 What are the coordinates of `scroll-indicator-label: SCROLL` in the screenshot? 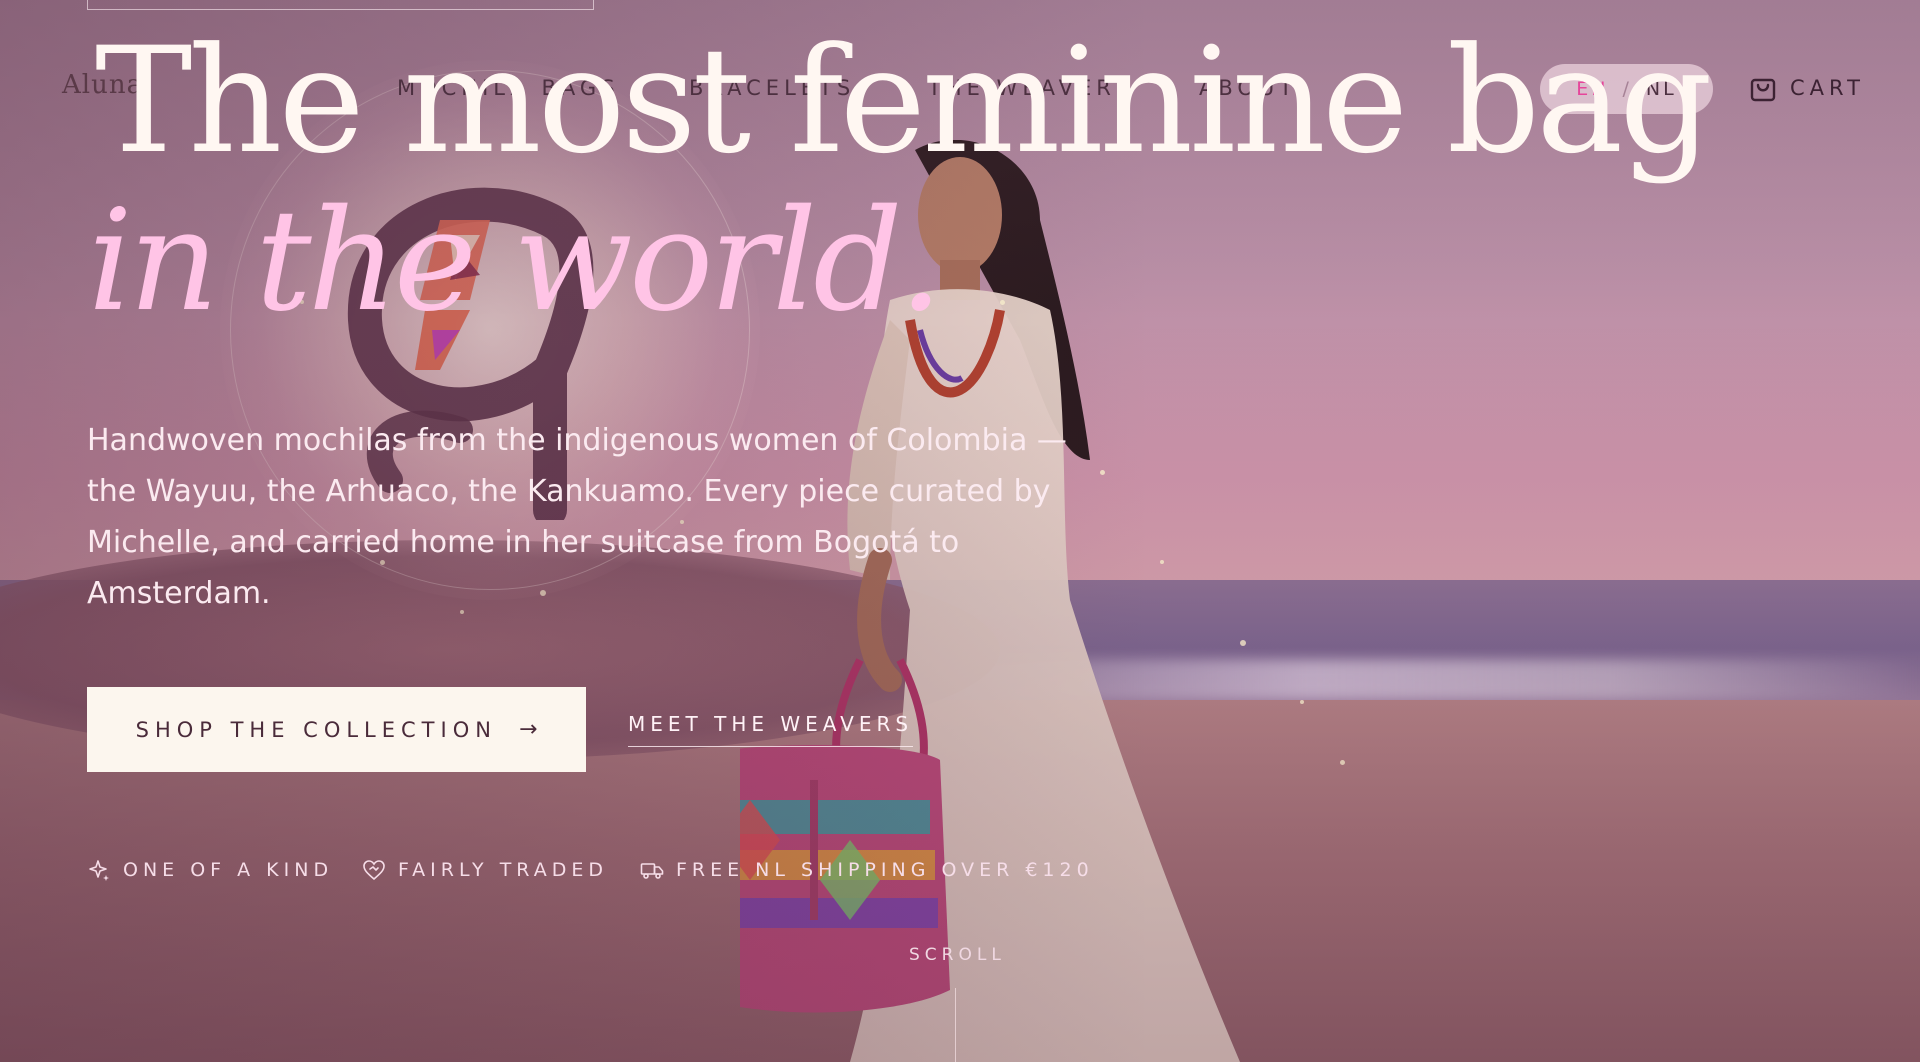 It's located at (957, 955).